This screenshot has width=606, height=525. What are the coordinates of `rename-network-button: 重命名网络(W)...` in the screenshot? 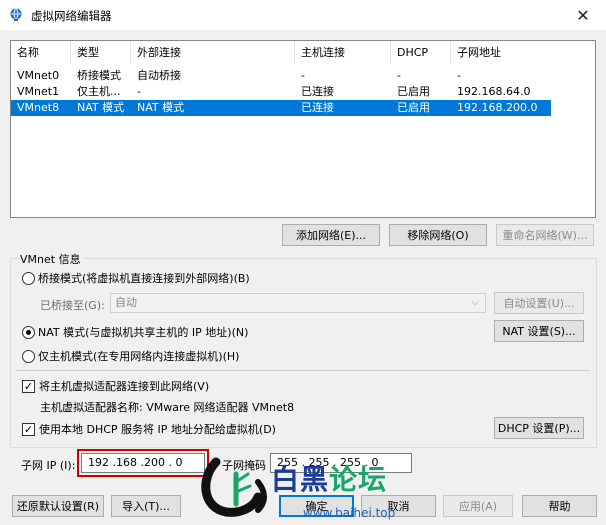 It's located at (545, 235).